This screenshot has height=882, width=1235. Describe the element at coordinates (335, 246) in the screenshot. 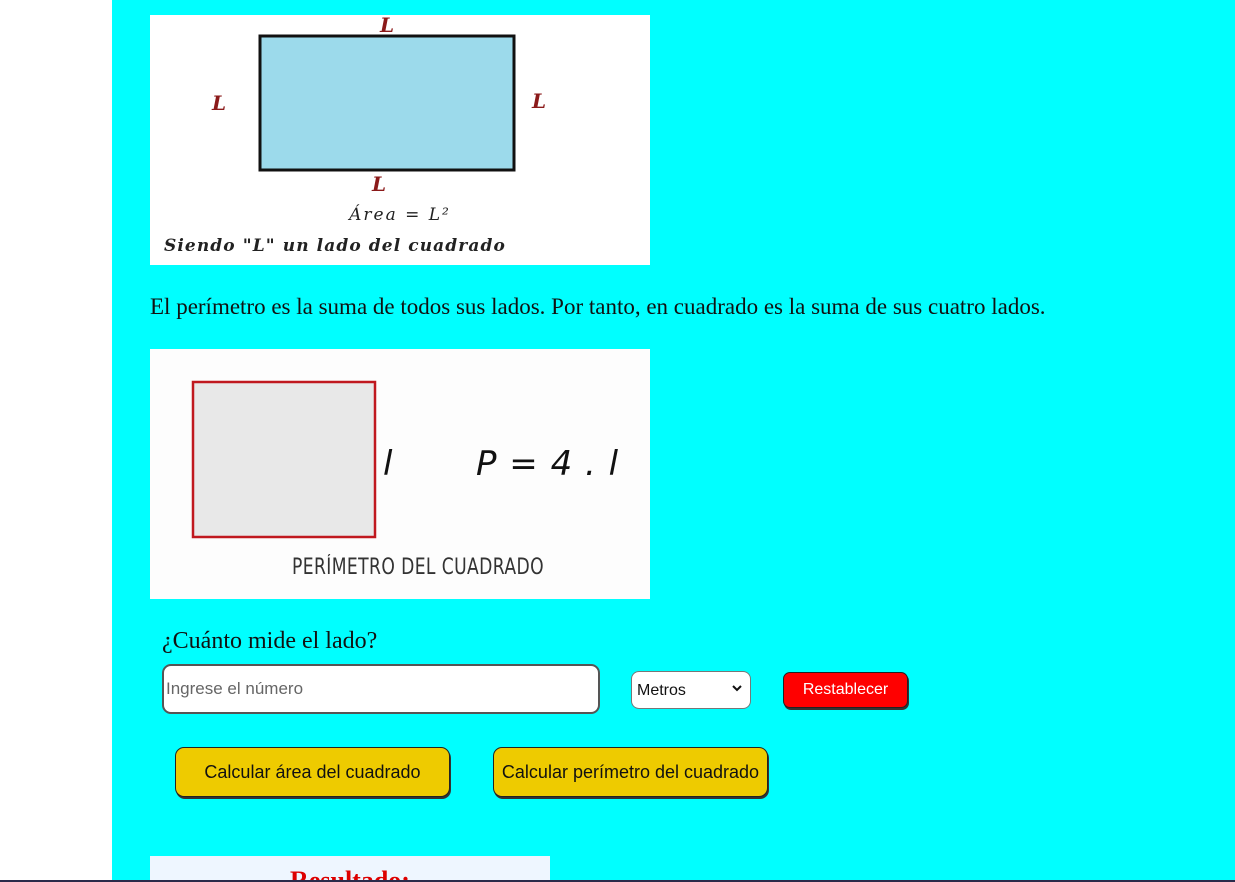

I see `area-caption: Siendo "L" un lado del cuadrado` at that location.